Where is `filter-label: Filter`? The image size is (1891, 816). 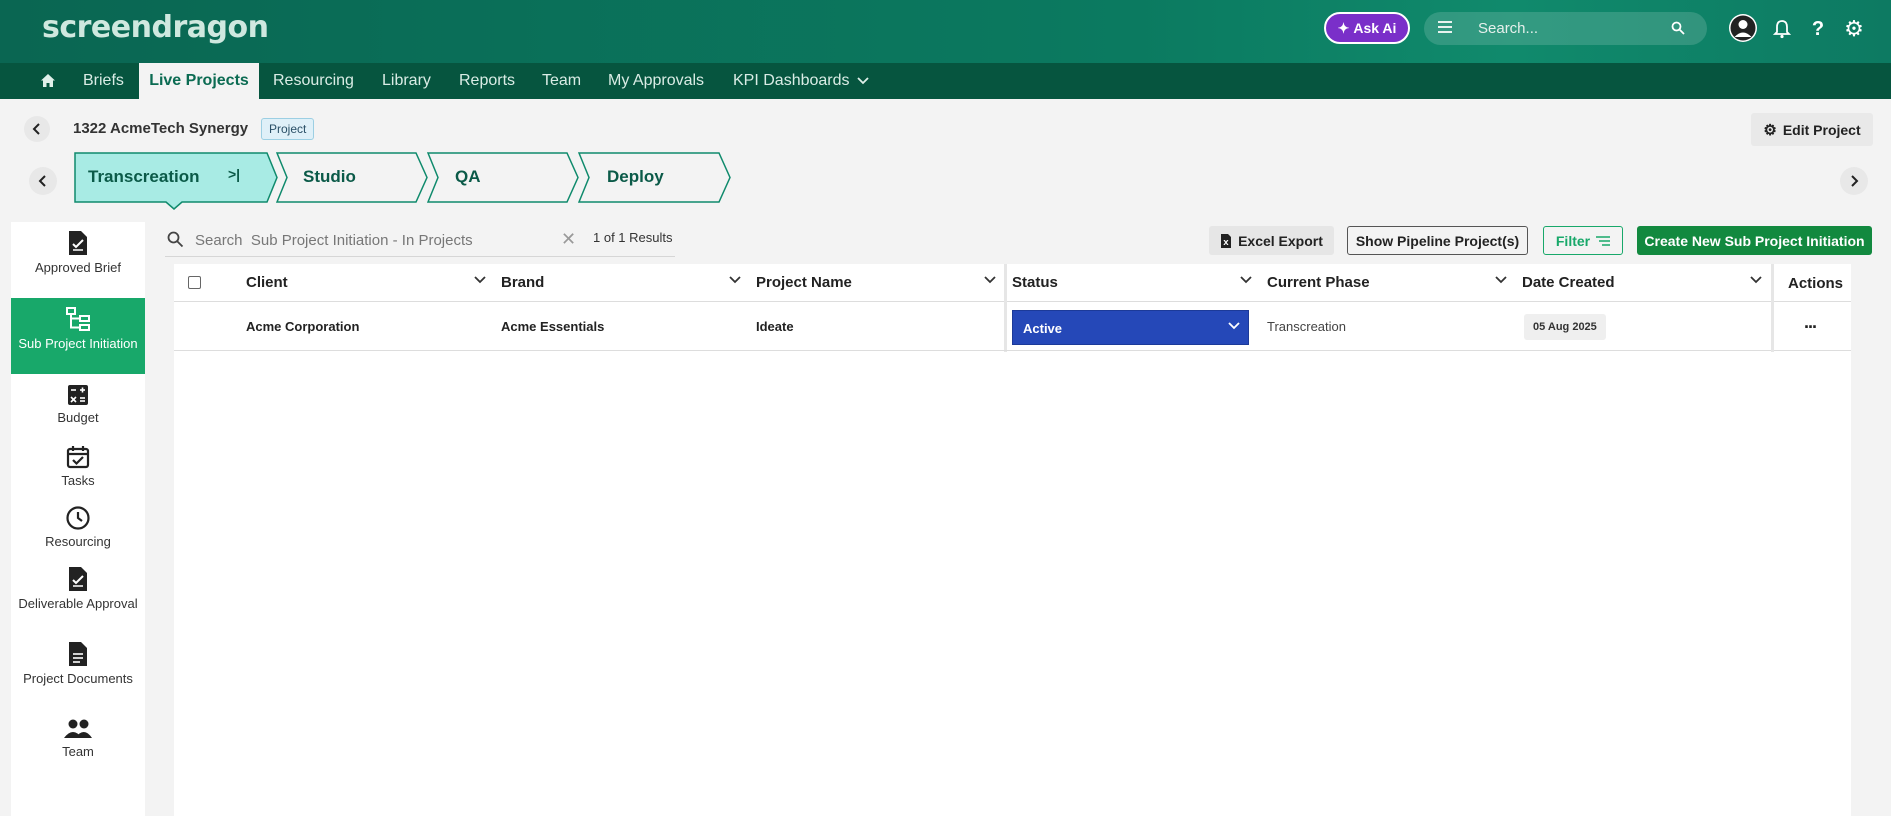 filter-label: Filter is located at coordinates (1573, 240).